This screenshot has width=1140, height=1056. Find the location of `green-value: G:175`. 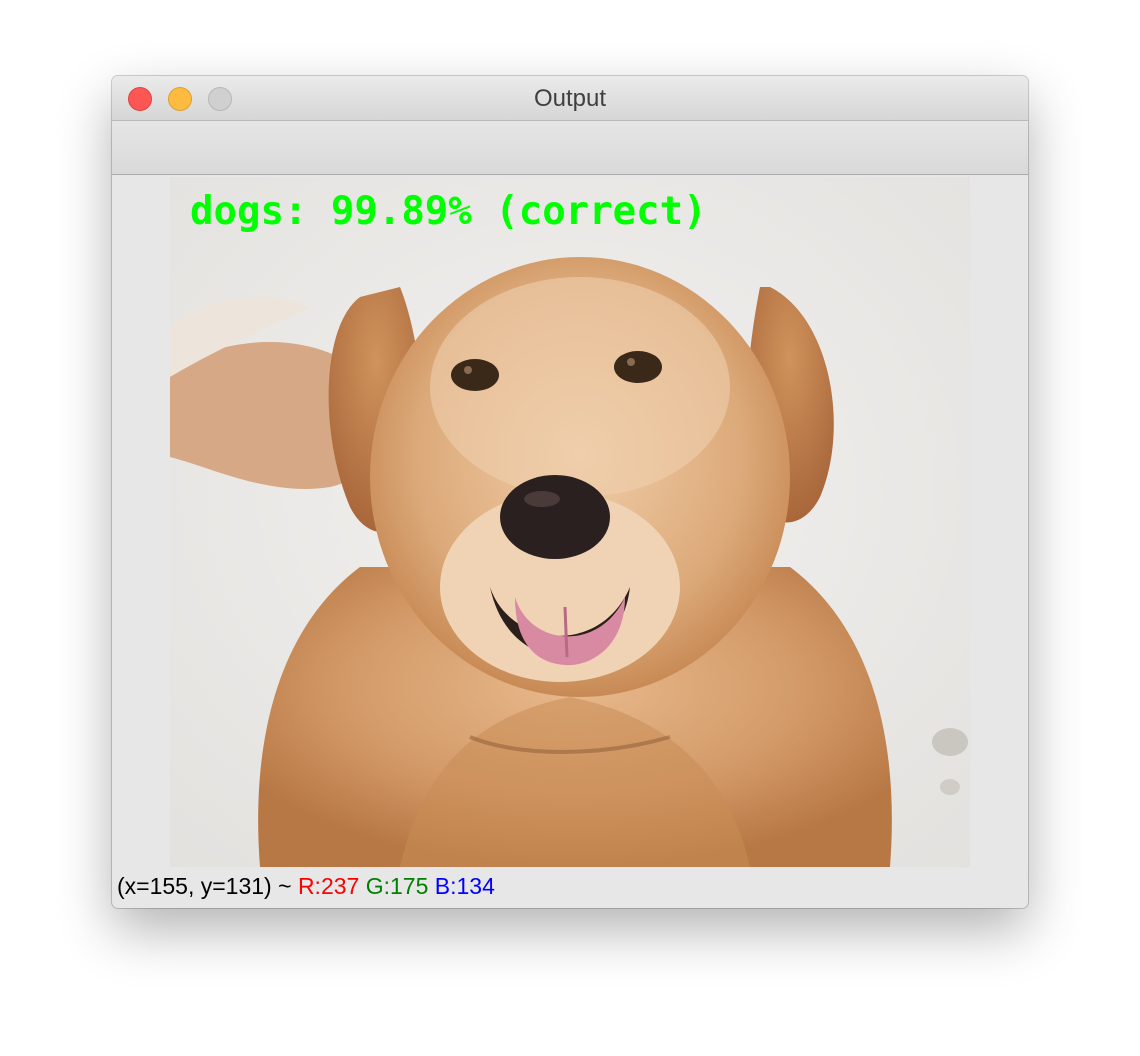

green-value: G:175 is located at coordinates (397, 886).